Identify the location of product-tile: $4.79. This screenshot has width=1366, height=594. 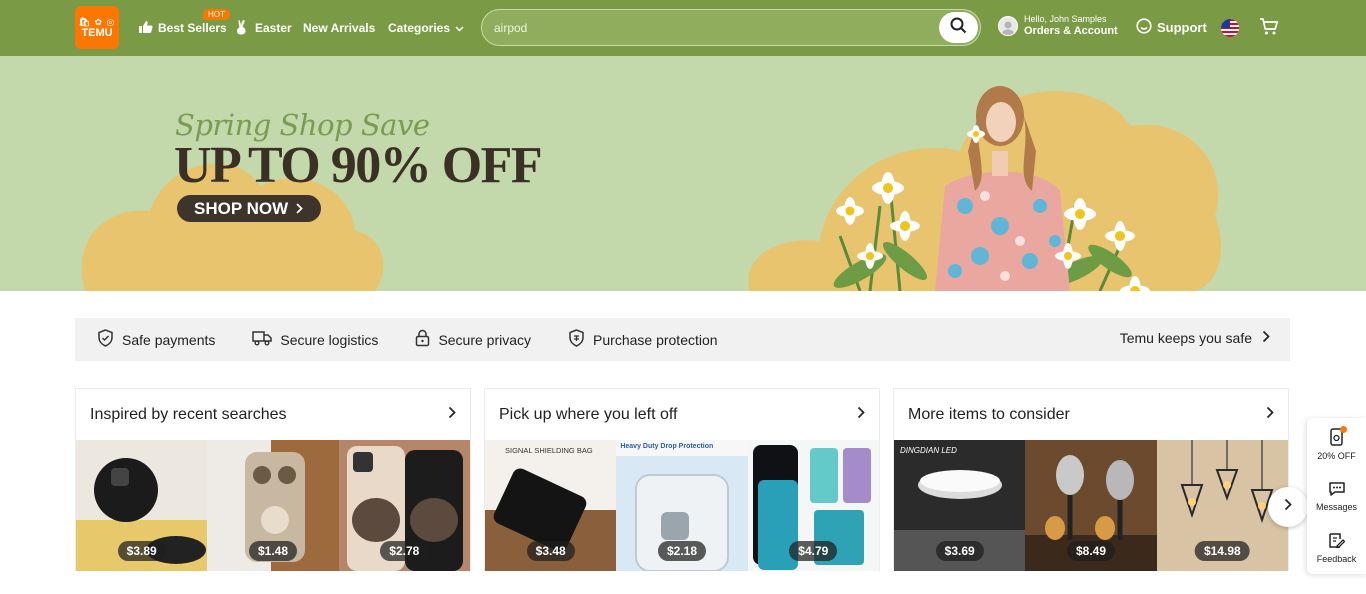
(813, 505).